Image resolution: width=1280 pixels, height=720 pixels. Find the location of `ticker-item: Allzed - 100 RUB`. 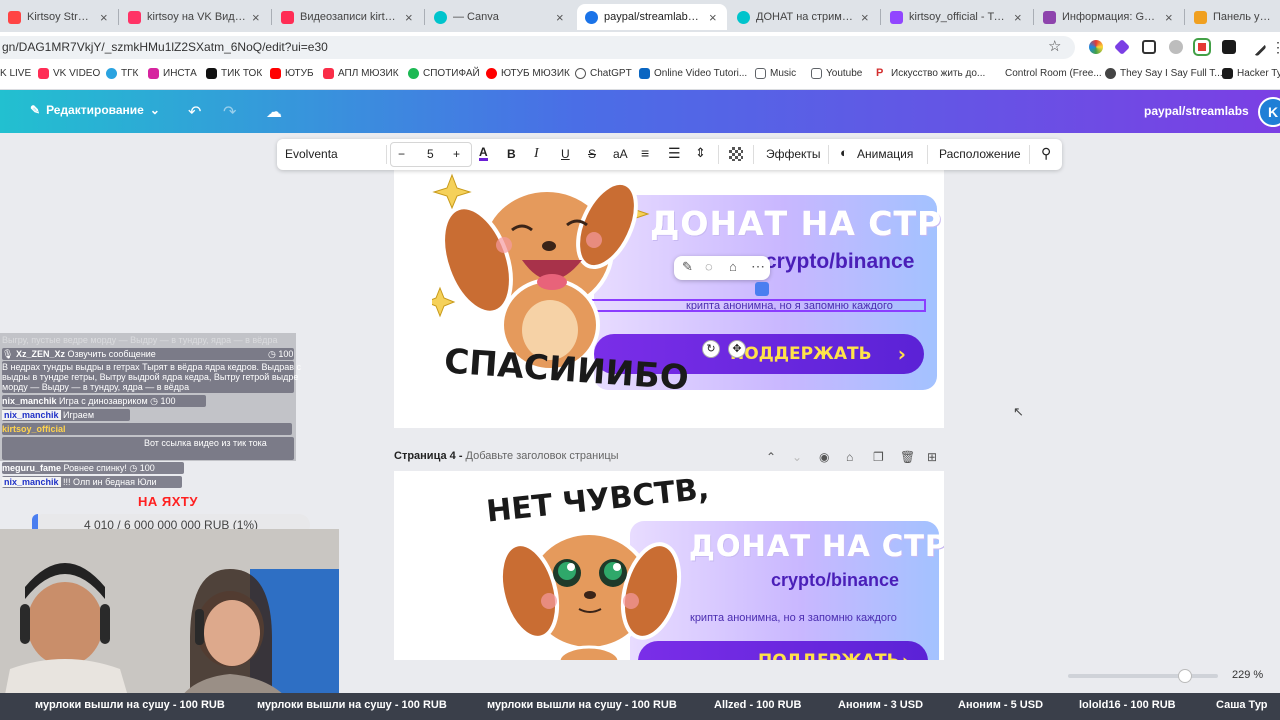

ticker-item: Allzed - 100 RUB is located at coordinates (758, 705).